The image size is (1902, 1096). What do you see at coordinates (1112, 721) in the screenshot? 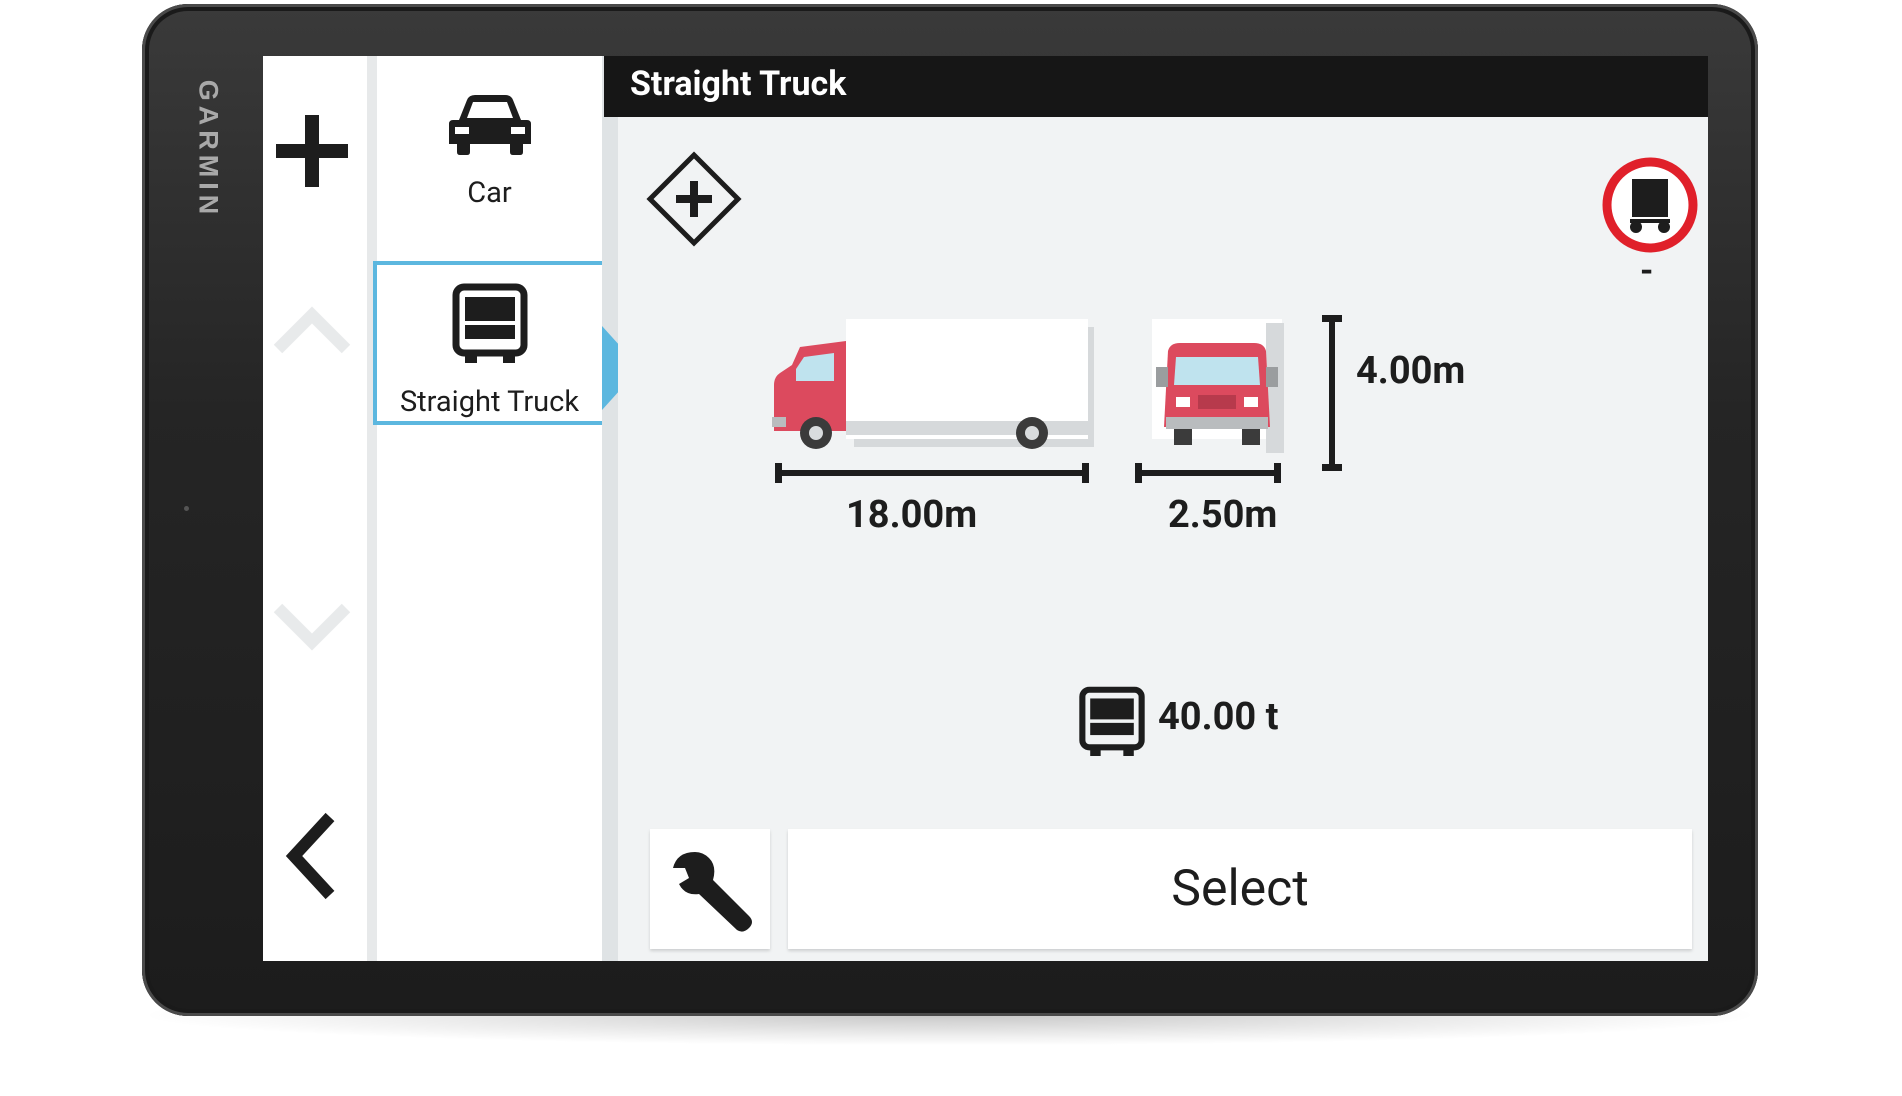
I see `weight-truck-icon` at bounding box center [1112, 721].